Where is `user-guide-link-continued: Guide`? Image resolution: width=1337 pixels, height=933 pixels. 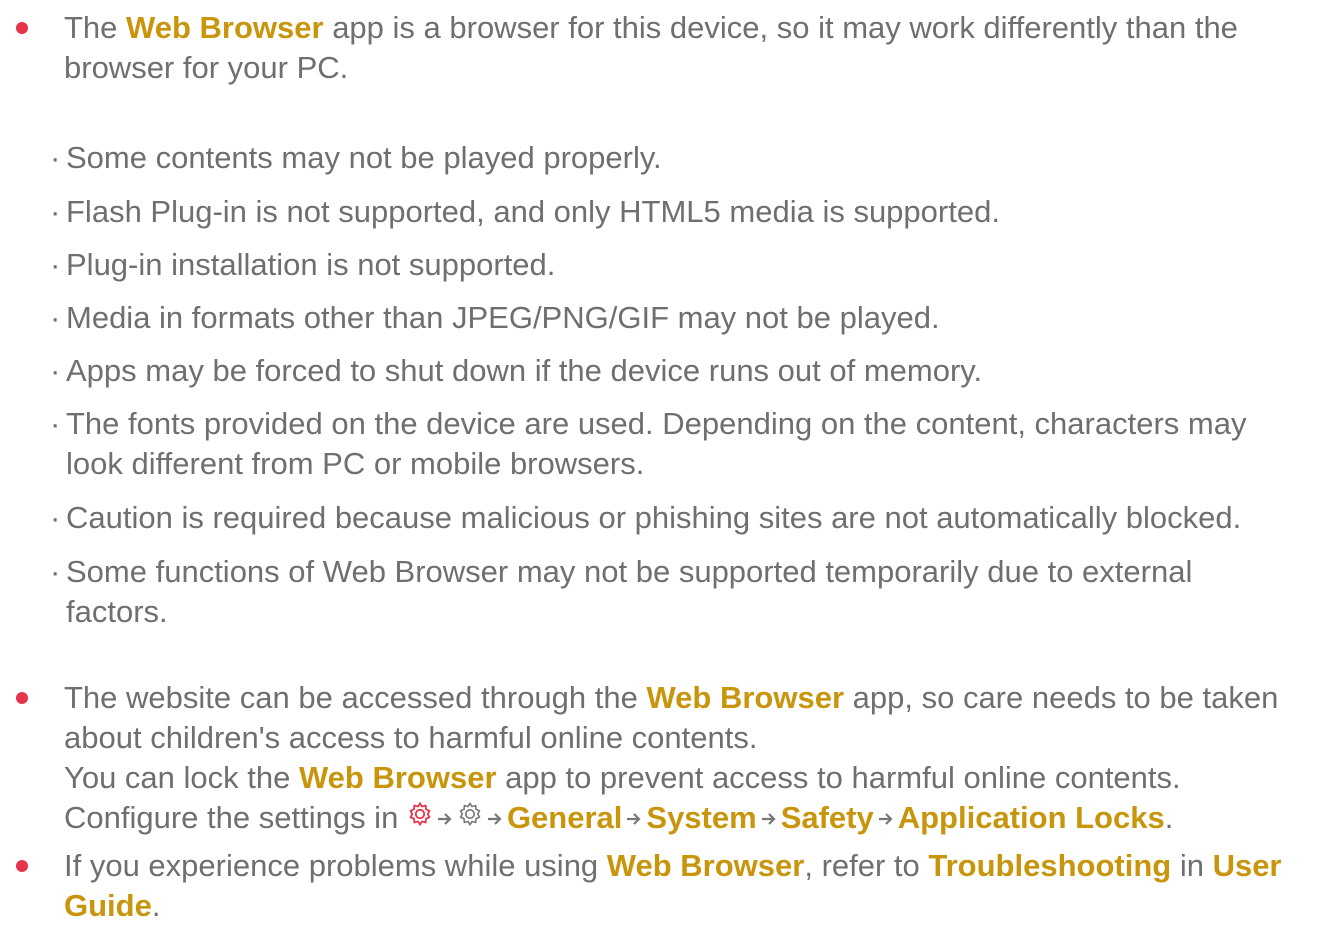
user-guide-link-continued: Guide is located at coordinates (108, 905).